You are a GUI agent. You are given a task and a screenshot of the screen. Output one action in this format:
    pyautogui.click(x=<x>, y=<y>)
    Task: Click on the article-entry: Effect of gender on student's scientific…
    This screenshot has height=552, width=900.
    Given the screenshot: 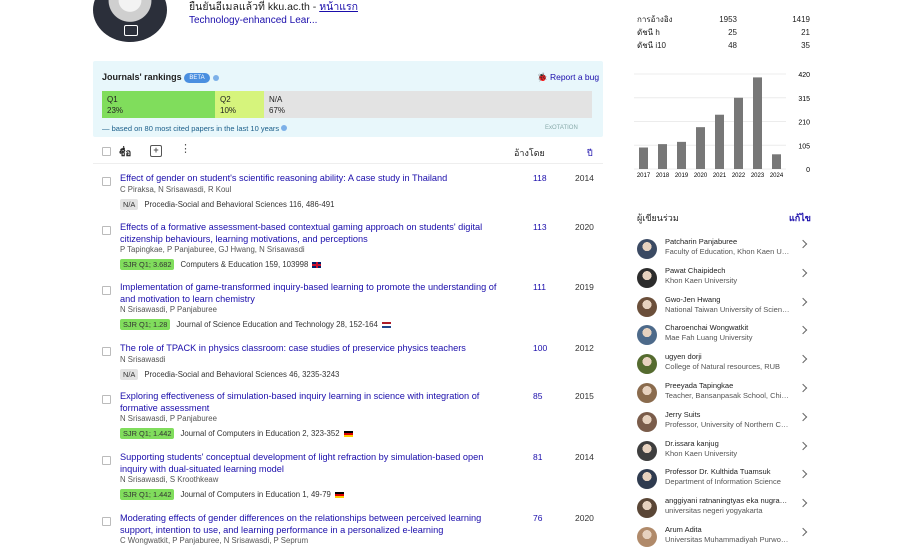 What is the action you would take?
    pyautogui.click(x=312, y=192)
    